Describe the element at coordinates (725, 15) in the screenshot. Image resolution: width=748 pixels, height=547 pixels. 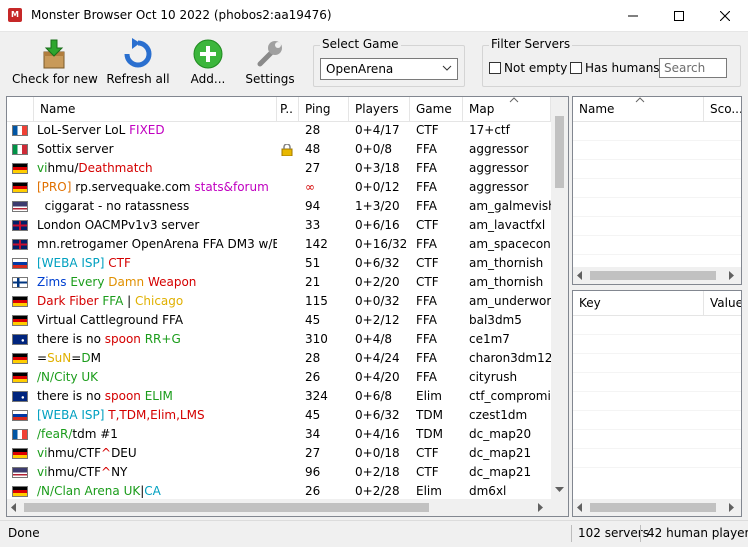
I see `close-button` at that location.